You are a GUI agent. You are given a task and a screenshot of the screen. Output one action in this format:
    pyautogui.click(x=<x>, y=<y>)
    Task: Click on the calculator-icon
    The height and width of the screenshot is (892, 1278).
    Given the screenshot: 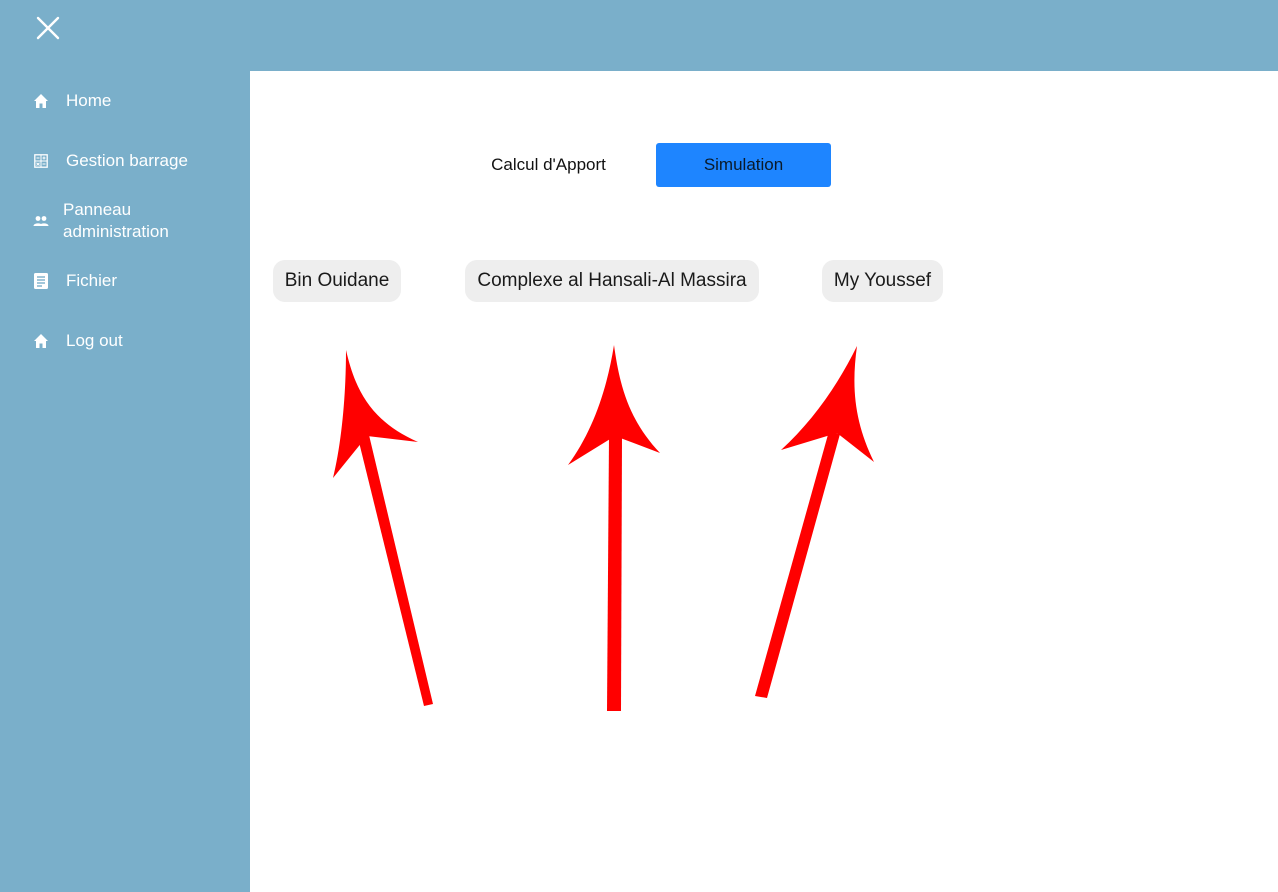 What is the action you would take?
    pyautogui.click(x=41, y=161)
    